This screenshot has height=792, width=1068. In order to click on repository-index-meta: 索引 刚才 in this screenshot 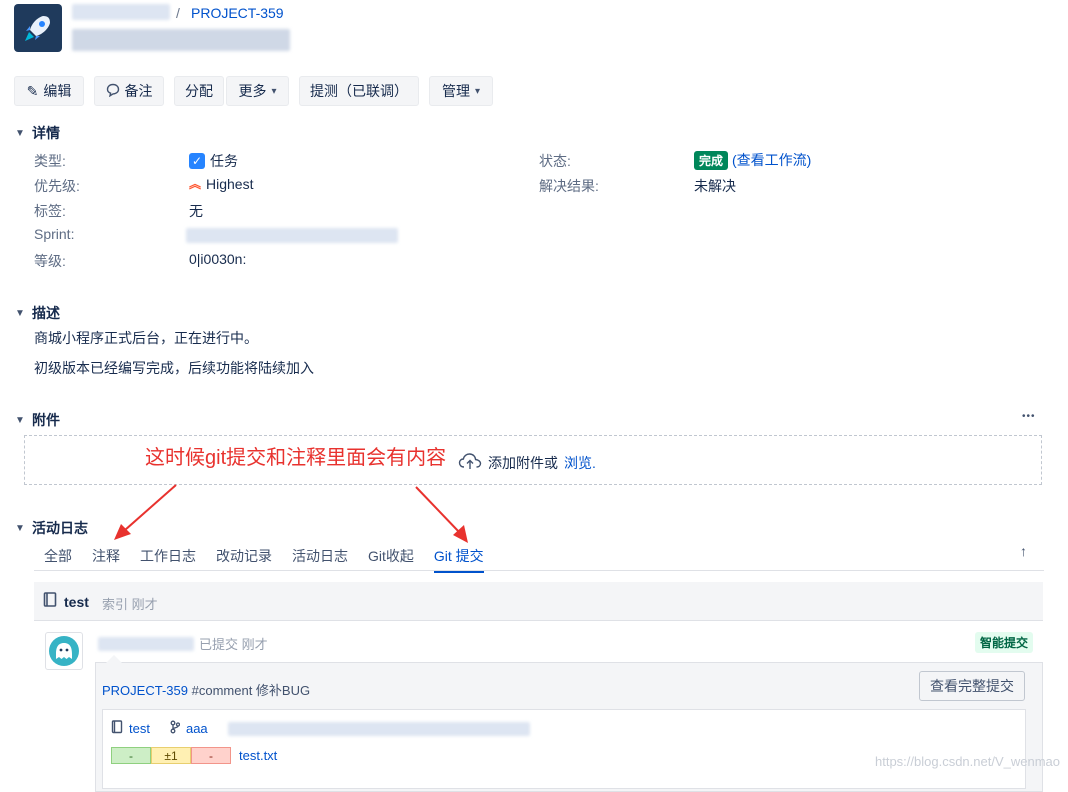, I will do `click(130, 604)`.